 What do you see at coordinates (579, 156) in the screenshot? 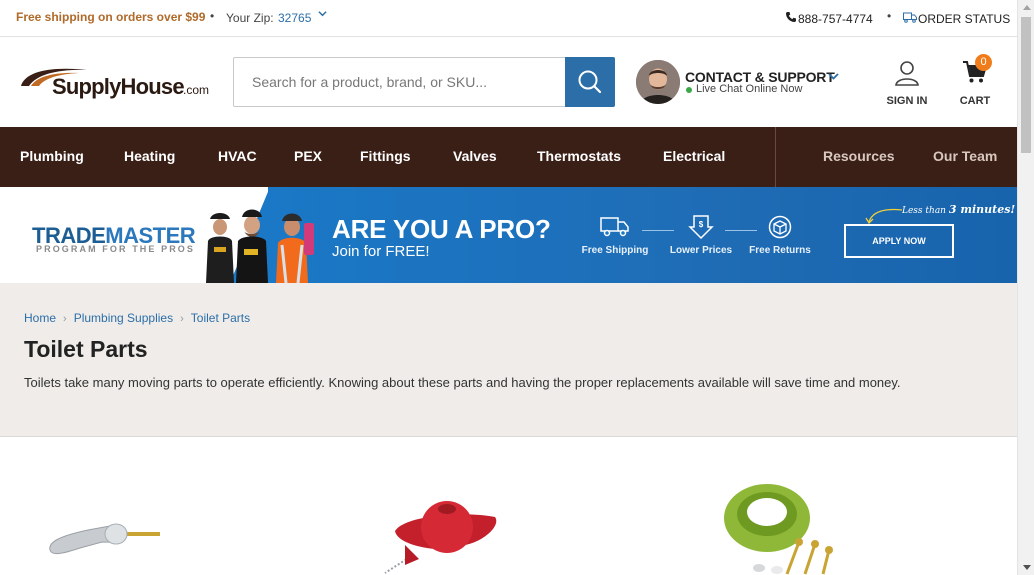
I see `nav-item-thermostats: Thermostats` at bounding box center [579, 156].